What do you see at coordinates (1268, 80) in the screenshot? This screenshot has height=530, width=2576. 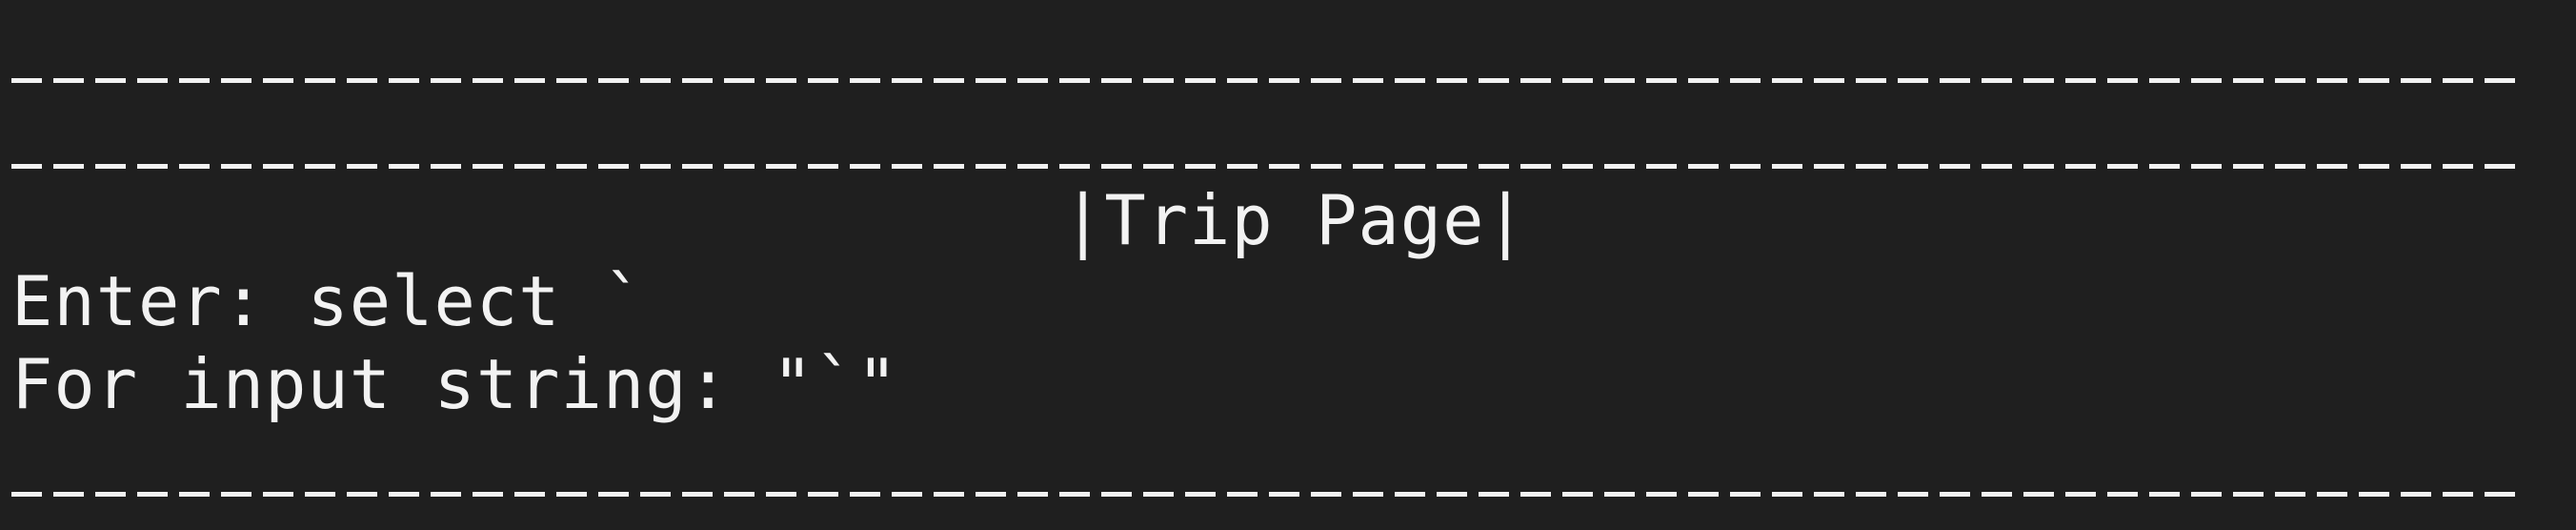 I see `divider-line-top` at bounding box center [1268, 80].